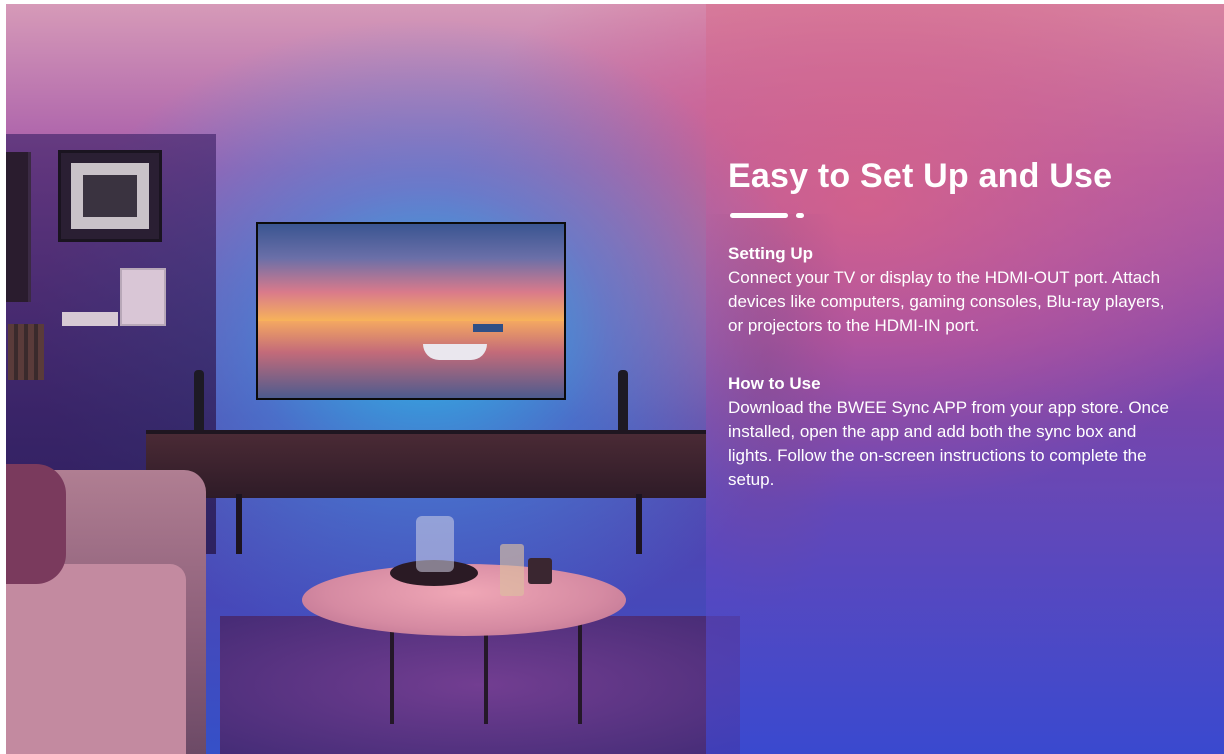 This screenshot has width=1224, height=754. Describe the element at coordinates (480, 685) in the screenshot. I see `rug` at that location.